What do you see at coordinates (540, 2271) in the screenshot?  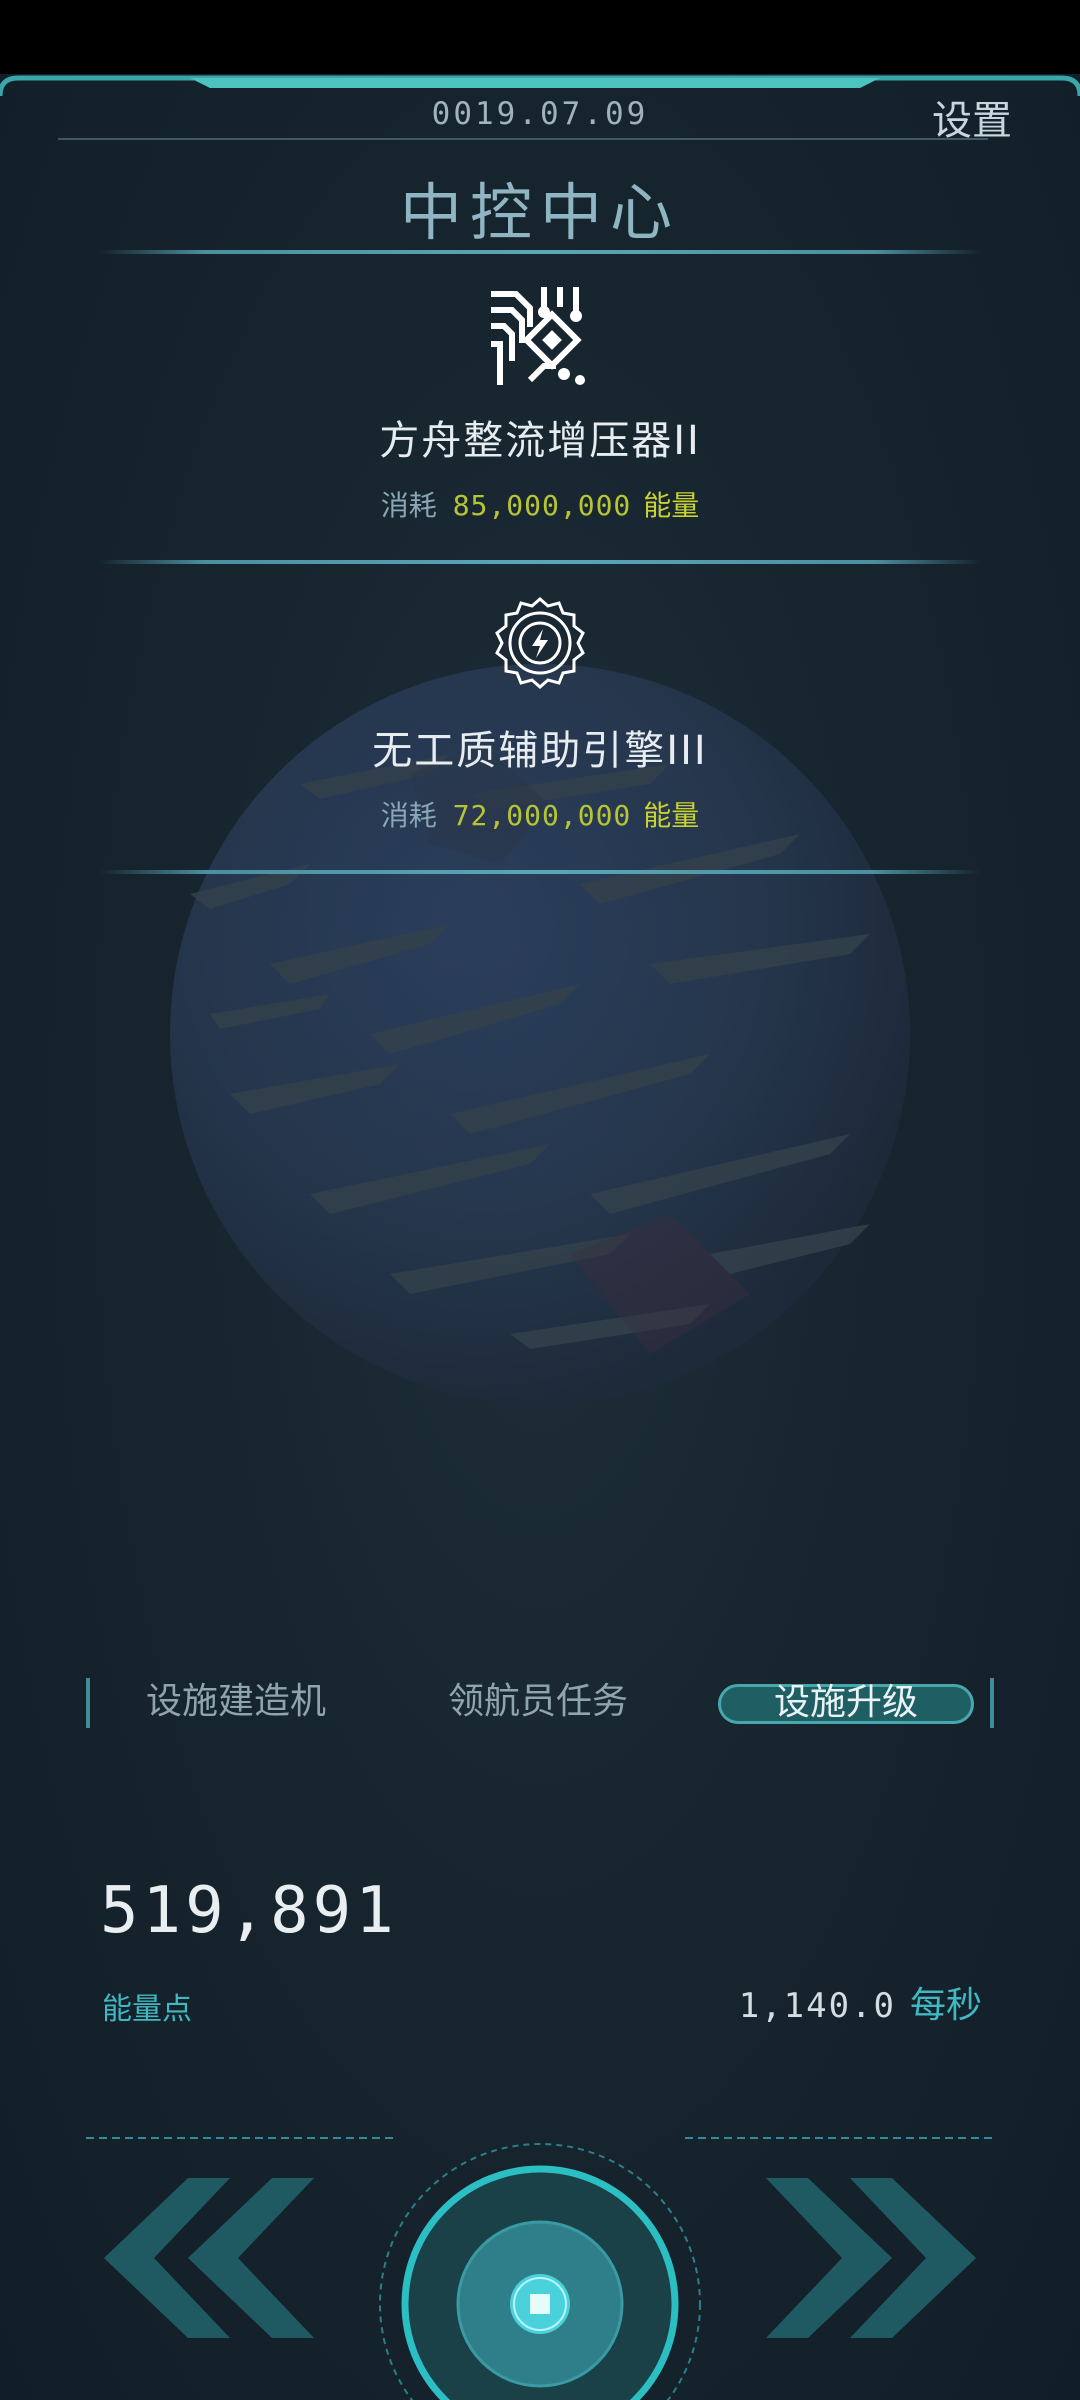 I see `core-button-icon` at bounding box center [540, 2271].